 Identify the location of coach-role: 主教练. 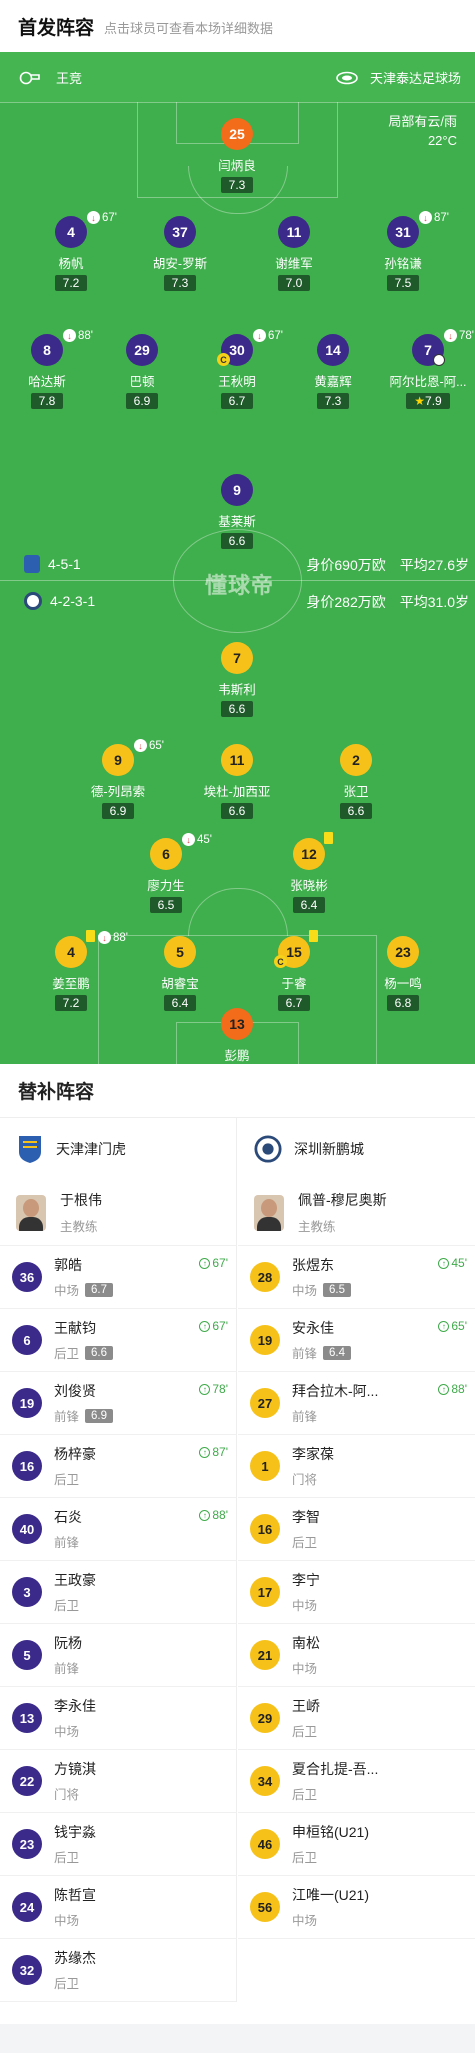
(317, 1227).